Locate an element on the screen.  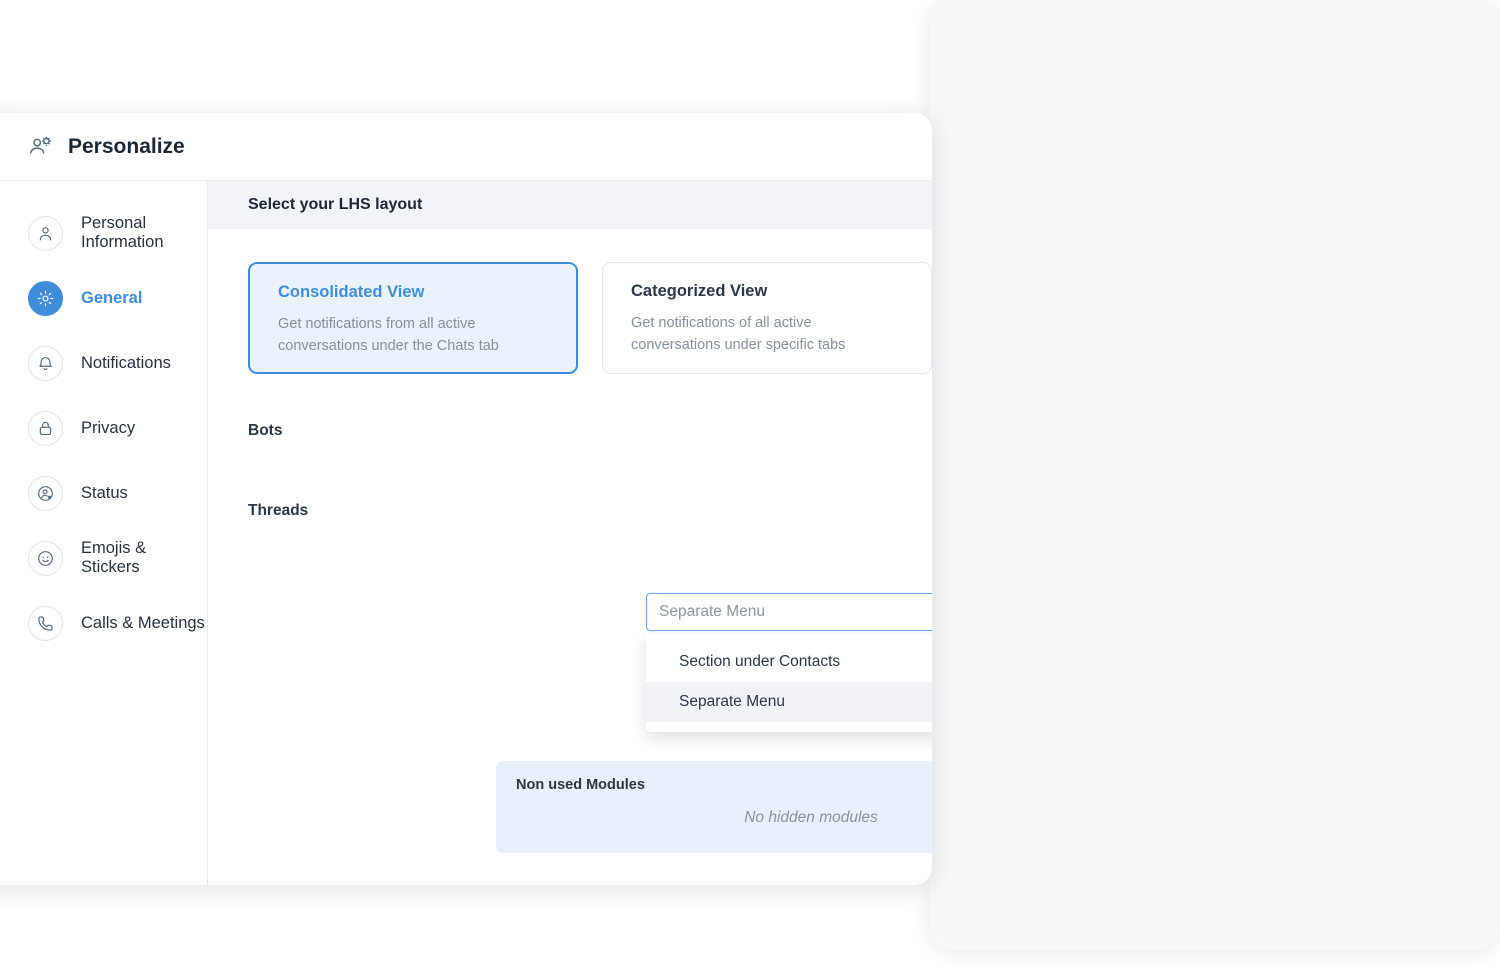
sidebar-item-label: Notifications is located at coordinates (126, 362).